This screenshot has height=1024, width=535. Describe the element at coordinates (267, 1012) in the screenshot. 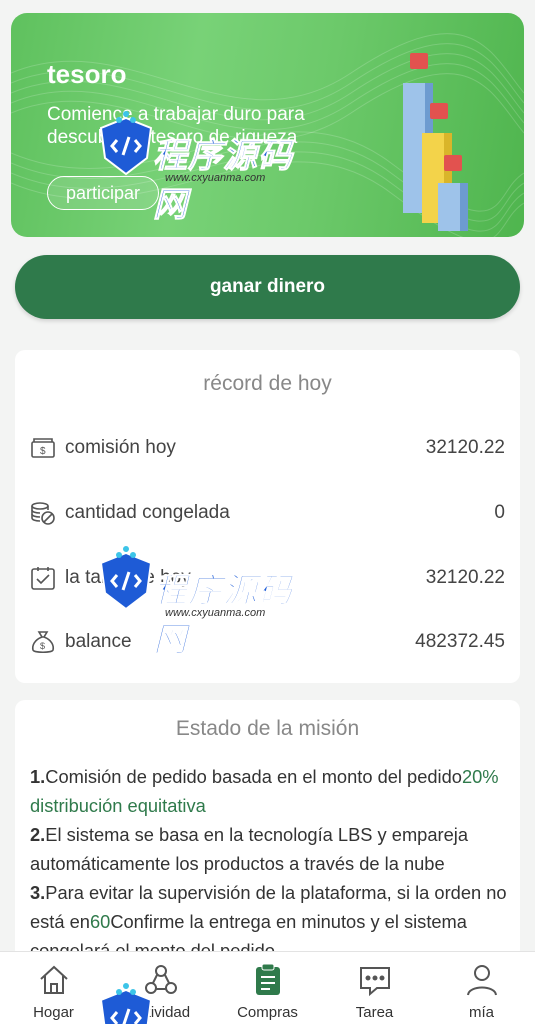

I see `nav-label: Compras` at that location.